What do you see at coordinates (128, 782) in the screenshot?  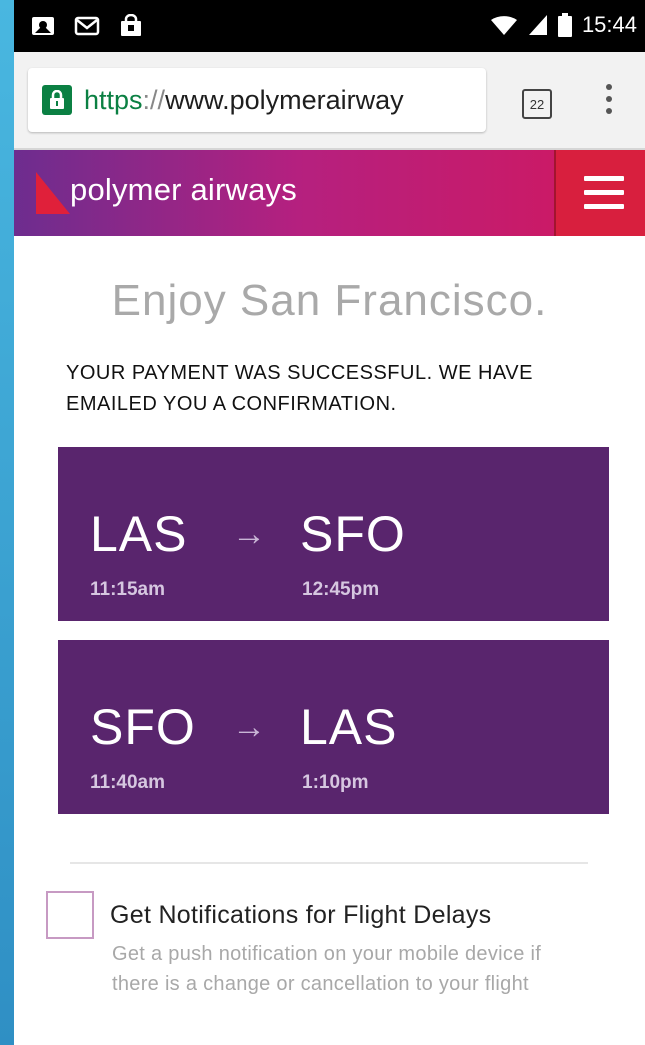 I see `departure-time: 11:40am` at bounding box center [128, 782].